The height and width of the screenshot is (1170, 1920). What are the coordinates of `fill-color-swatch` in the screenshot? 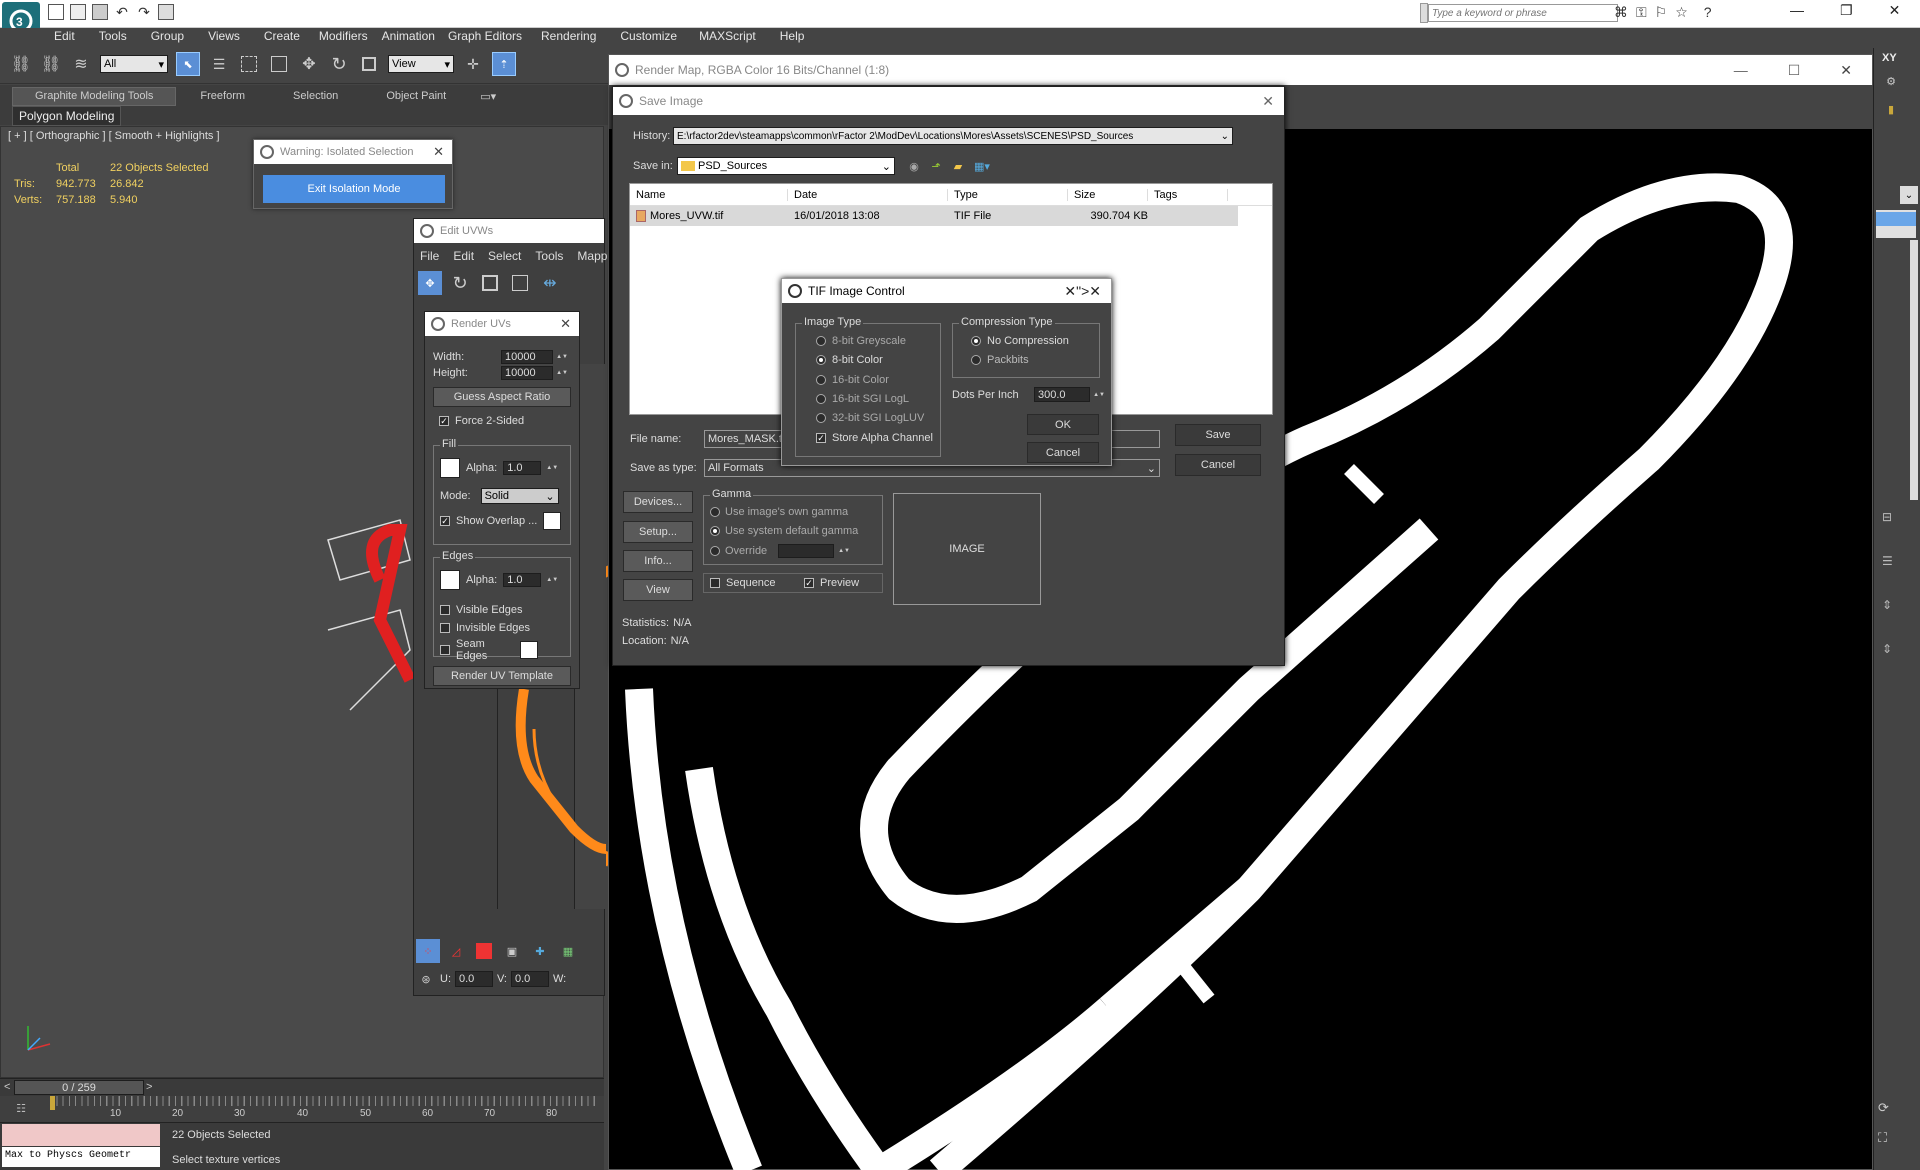 It's located at (450, 468).